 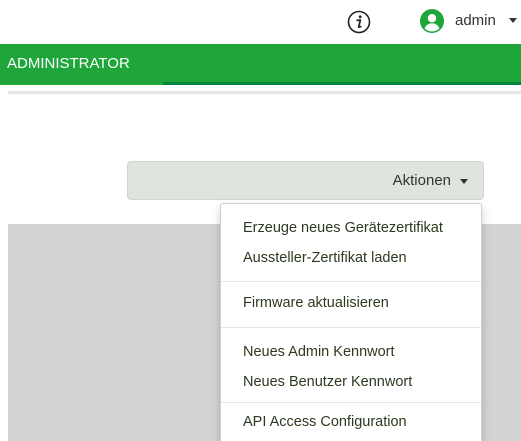 I want to click on menu-item-generate-device-certificate: Erzeuge neues Gerätezertifikat, so click(x=343, y=228).